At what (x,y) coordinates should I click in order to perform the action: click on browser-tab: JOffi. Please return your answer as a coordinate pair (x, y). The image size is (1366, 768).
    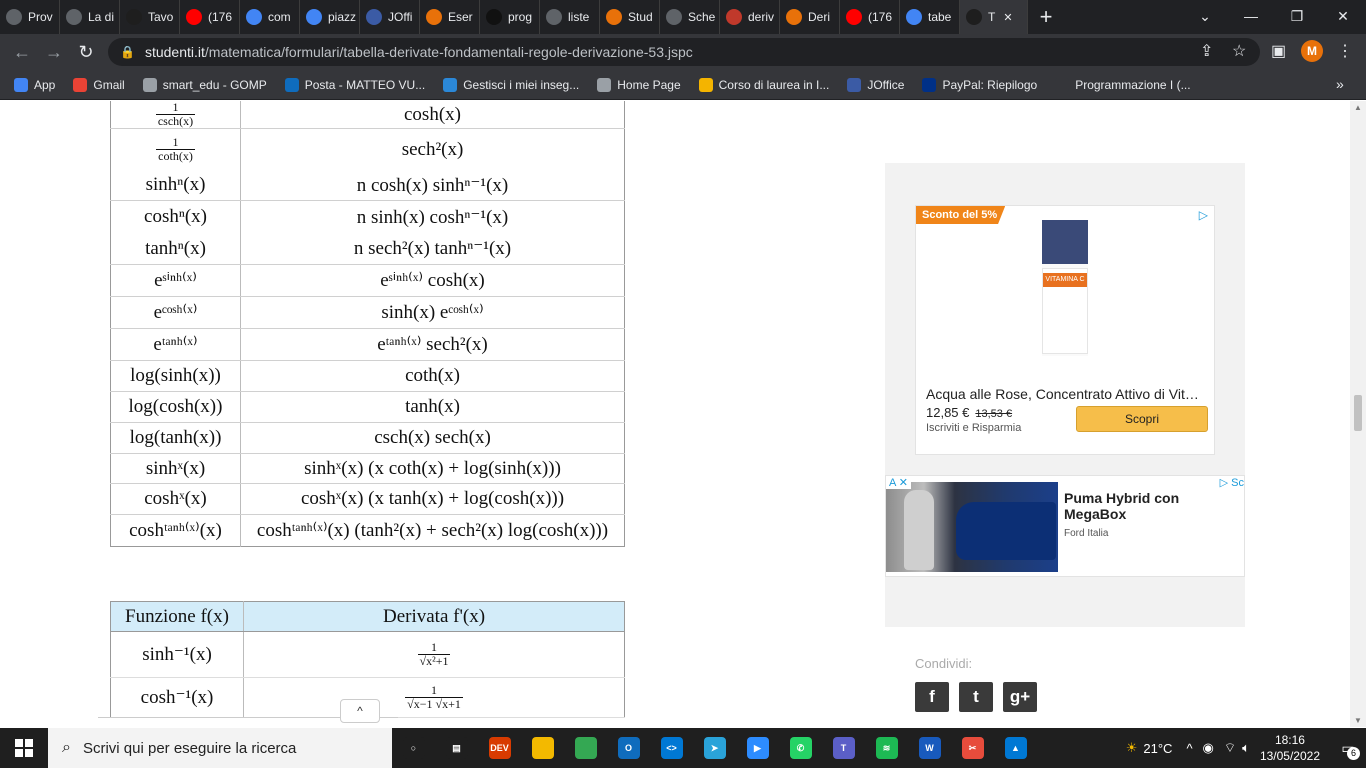
    Looking at the image, I should click on (390, 17).